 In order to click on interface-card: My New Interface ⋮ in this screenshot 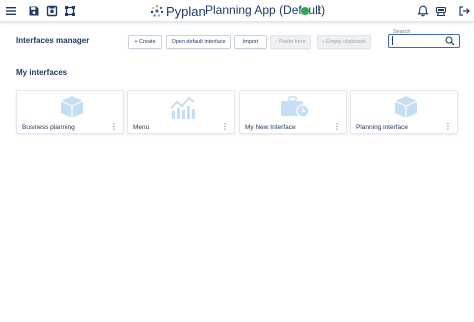, I will do `click(293, 112)`.